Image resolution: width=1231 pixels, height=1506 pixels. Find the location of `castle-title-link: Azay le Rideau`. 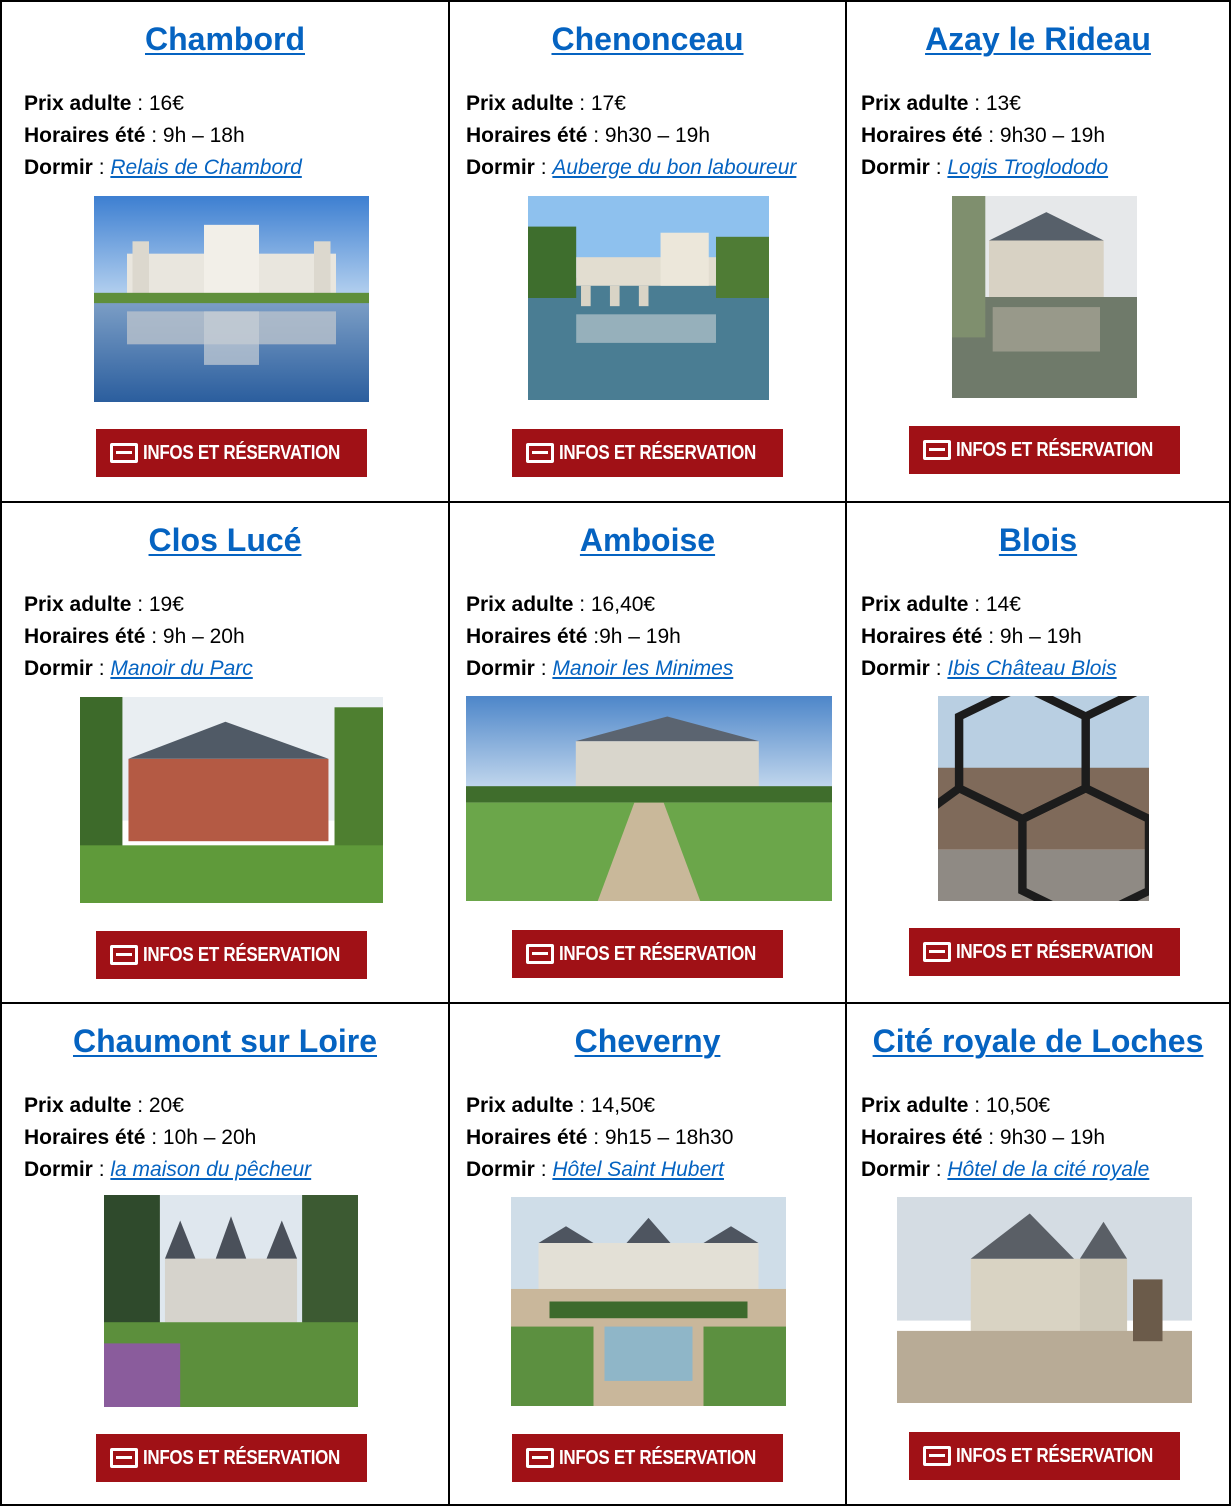

castle-title-link: Azay le Rideau is located at coordinates (1038, 39).